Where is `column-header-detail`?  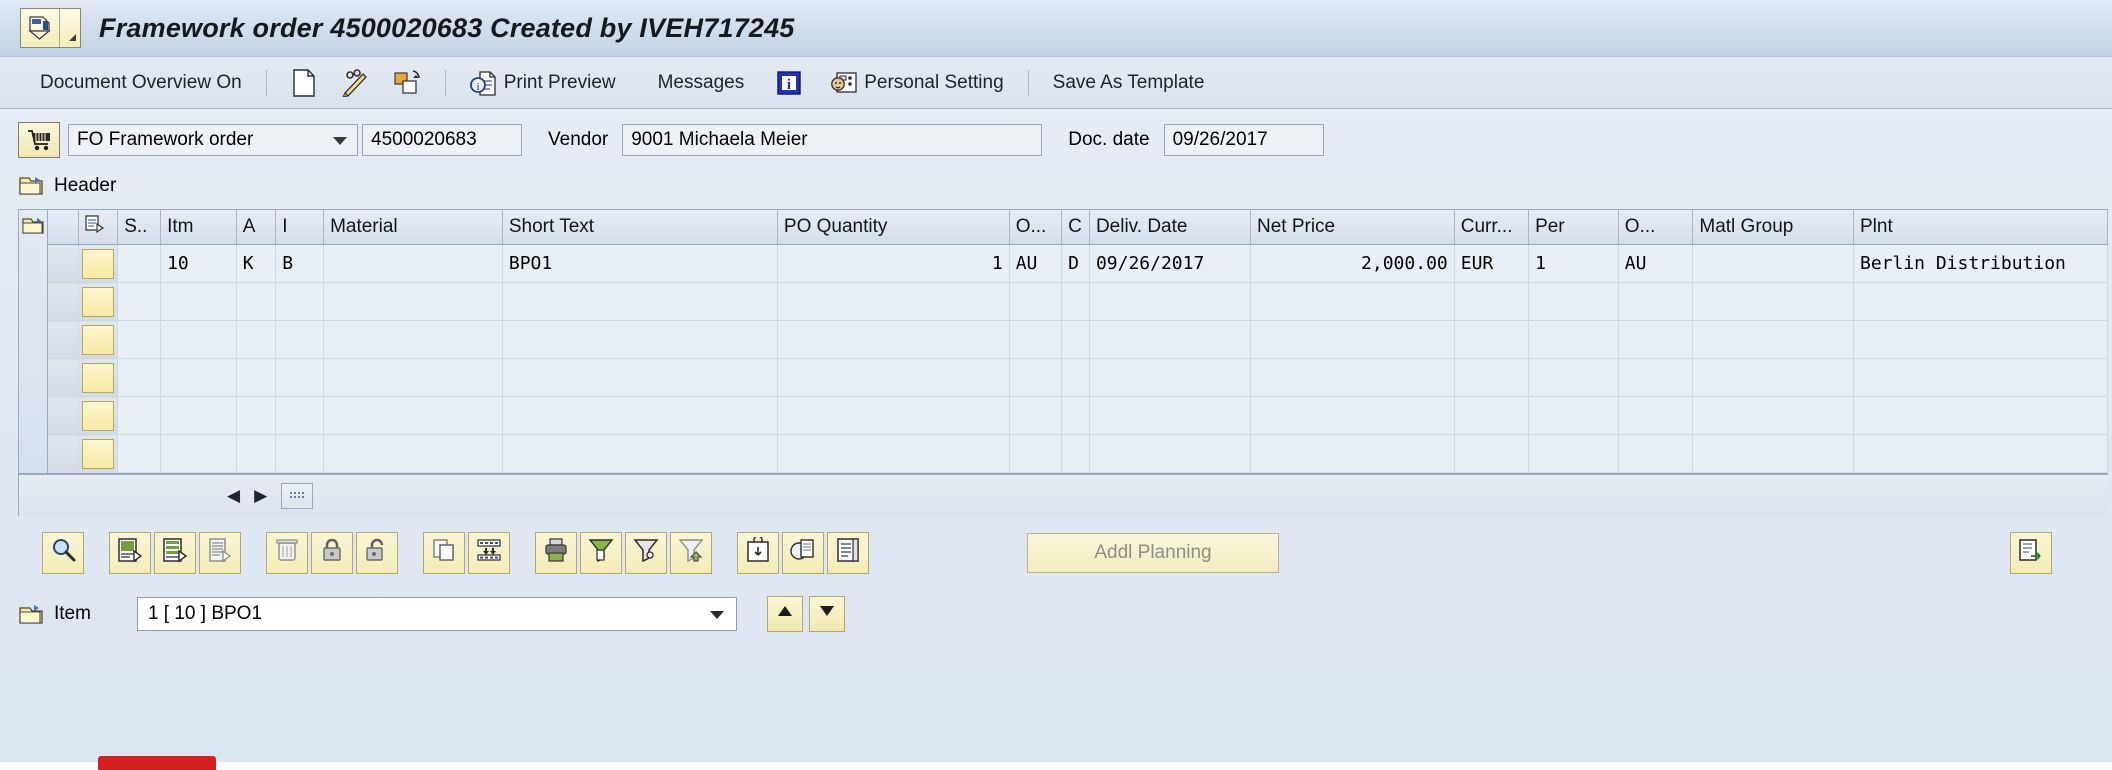
column-header-detail is located at coordinates (98, 227).